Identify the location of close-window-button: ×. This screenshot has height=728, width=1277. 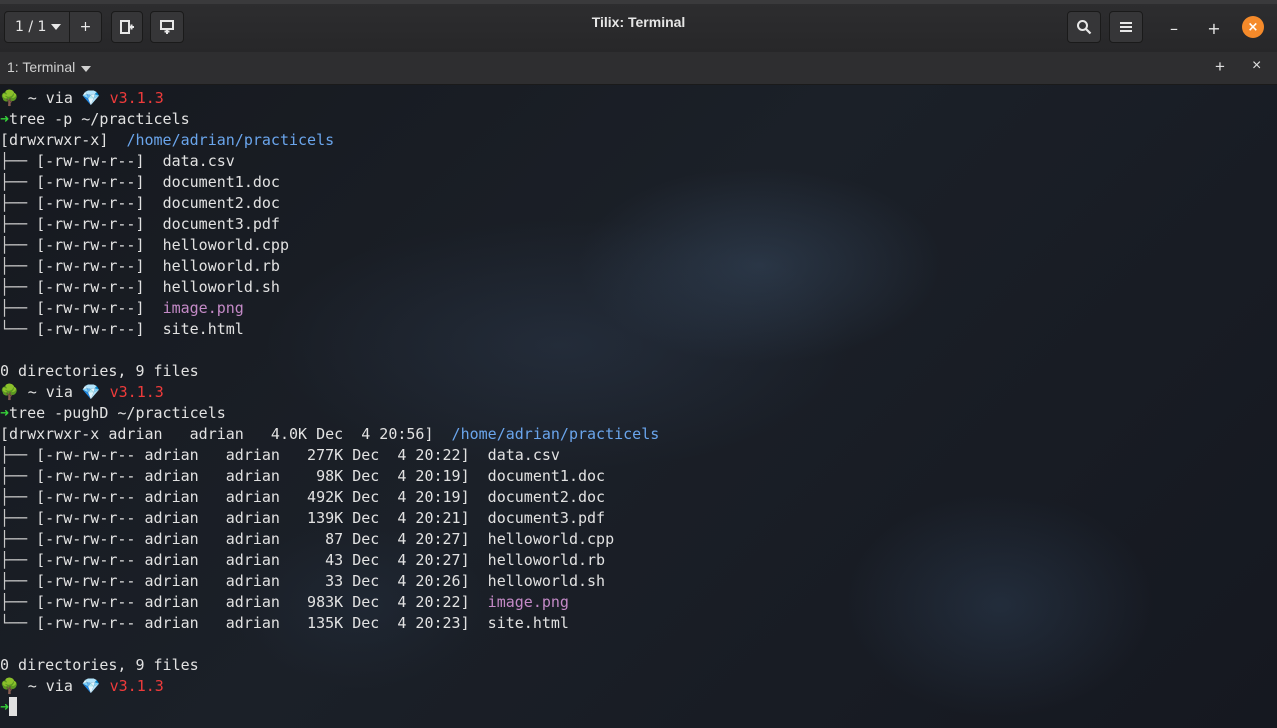
(1253, 27).